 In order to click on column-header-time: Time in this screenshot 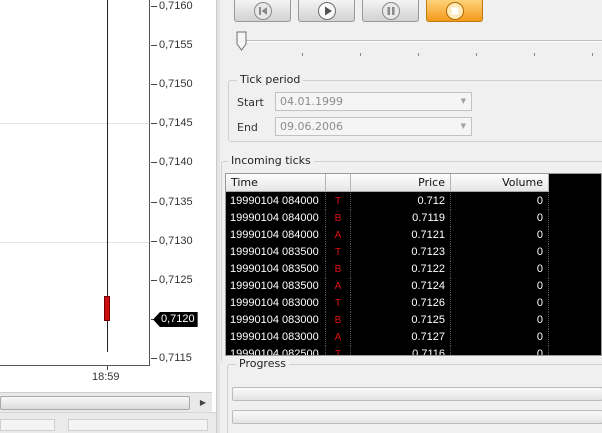, I will do `click(276, 183)`.